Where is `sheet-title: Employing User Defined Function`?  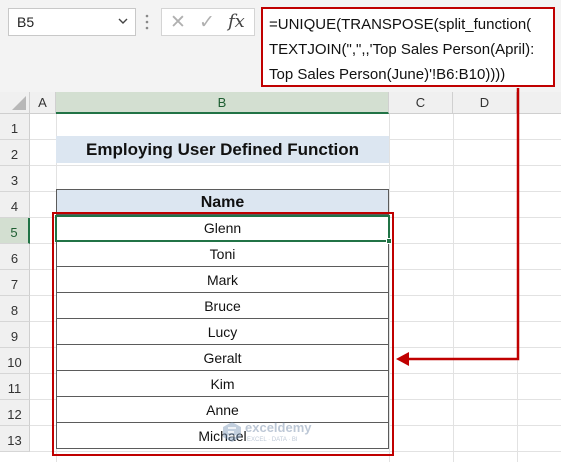 sheet-title: Employing User Defined Function is located at coordinates (222, 149).